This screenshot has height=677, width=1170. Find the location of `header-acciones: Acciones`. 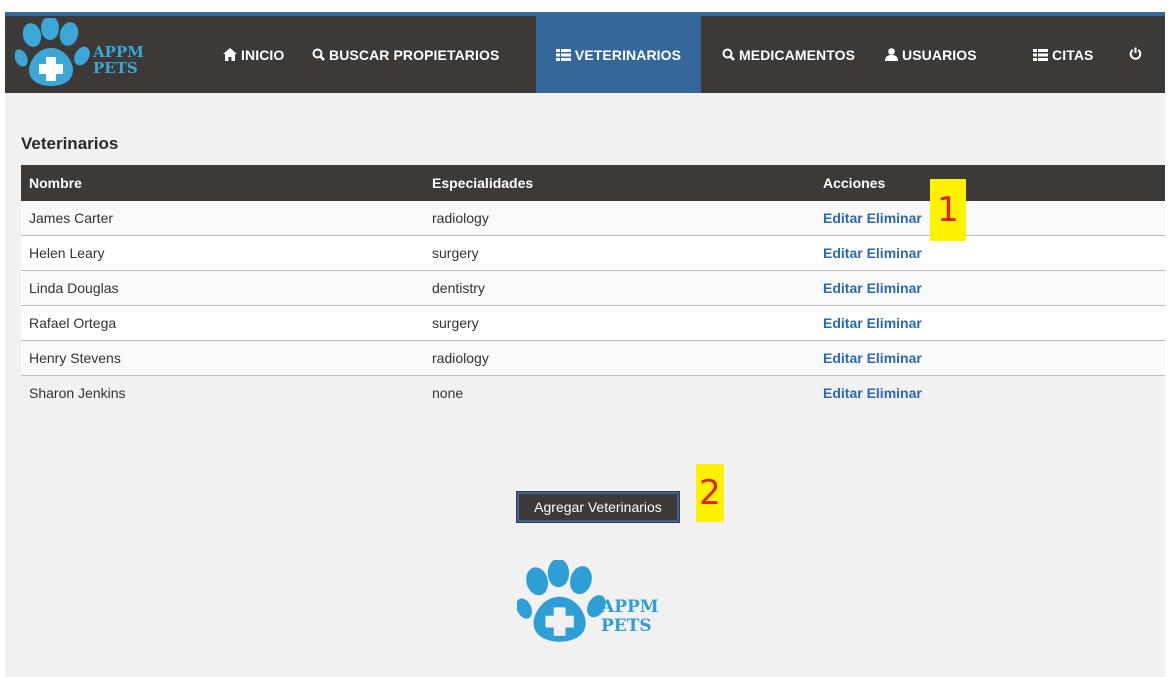

header-acciones: Acciones is located at coordinates (854, 183).